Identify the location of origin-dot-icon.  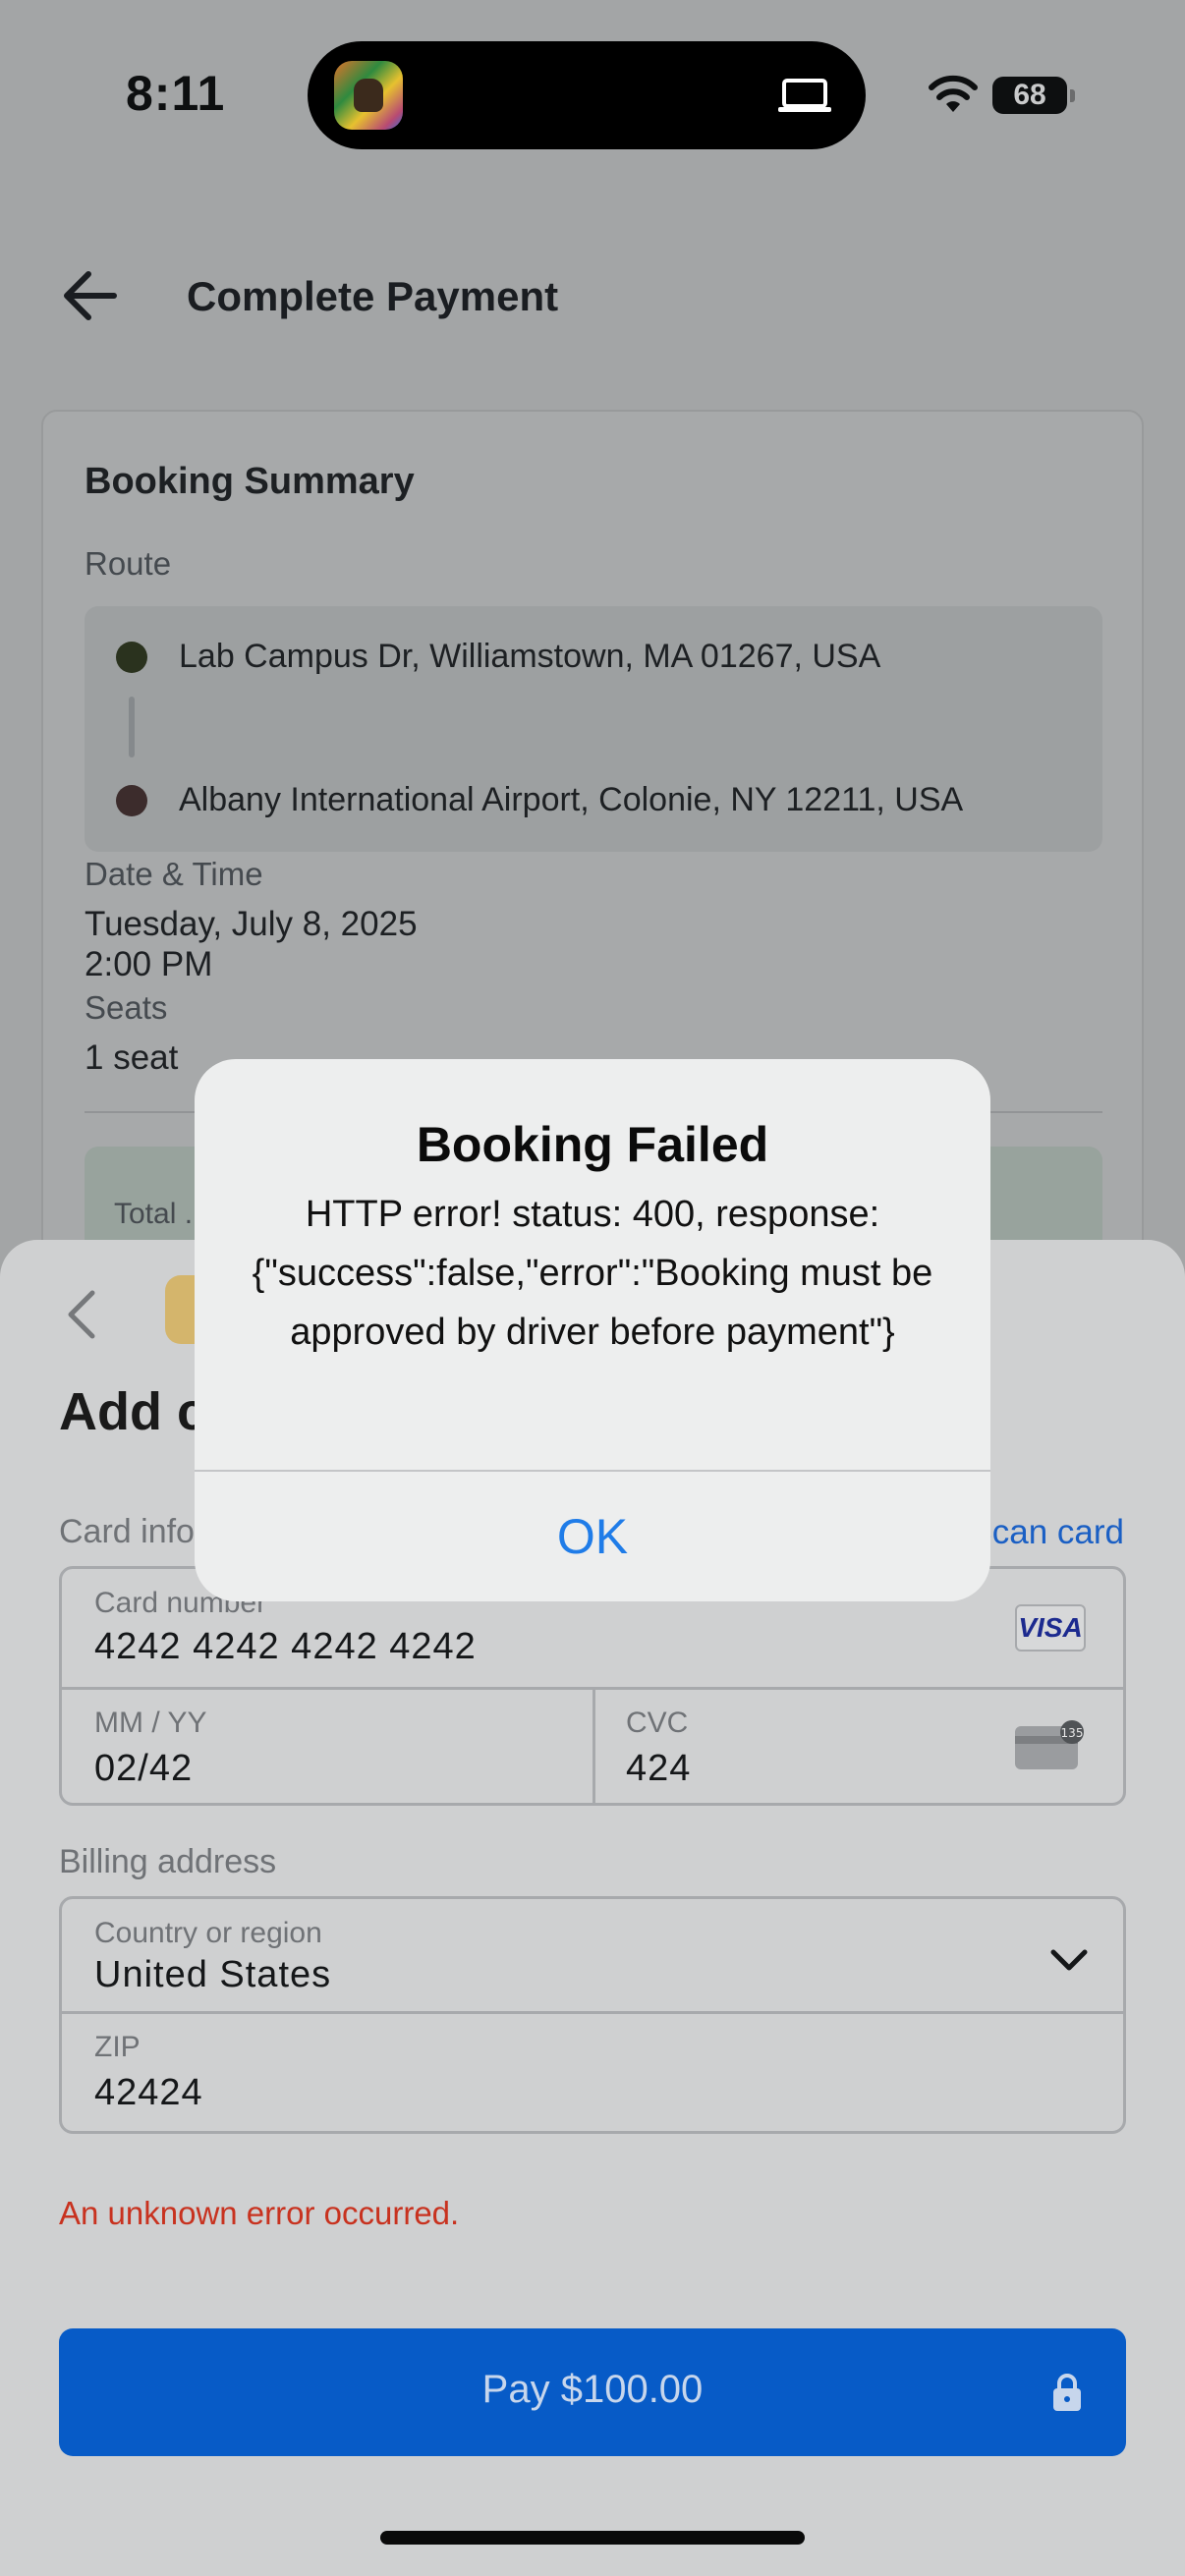
(132, 657).